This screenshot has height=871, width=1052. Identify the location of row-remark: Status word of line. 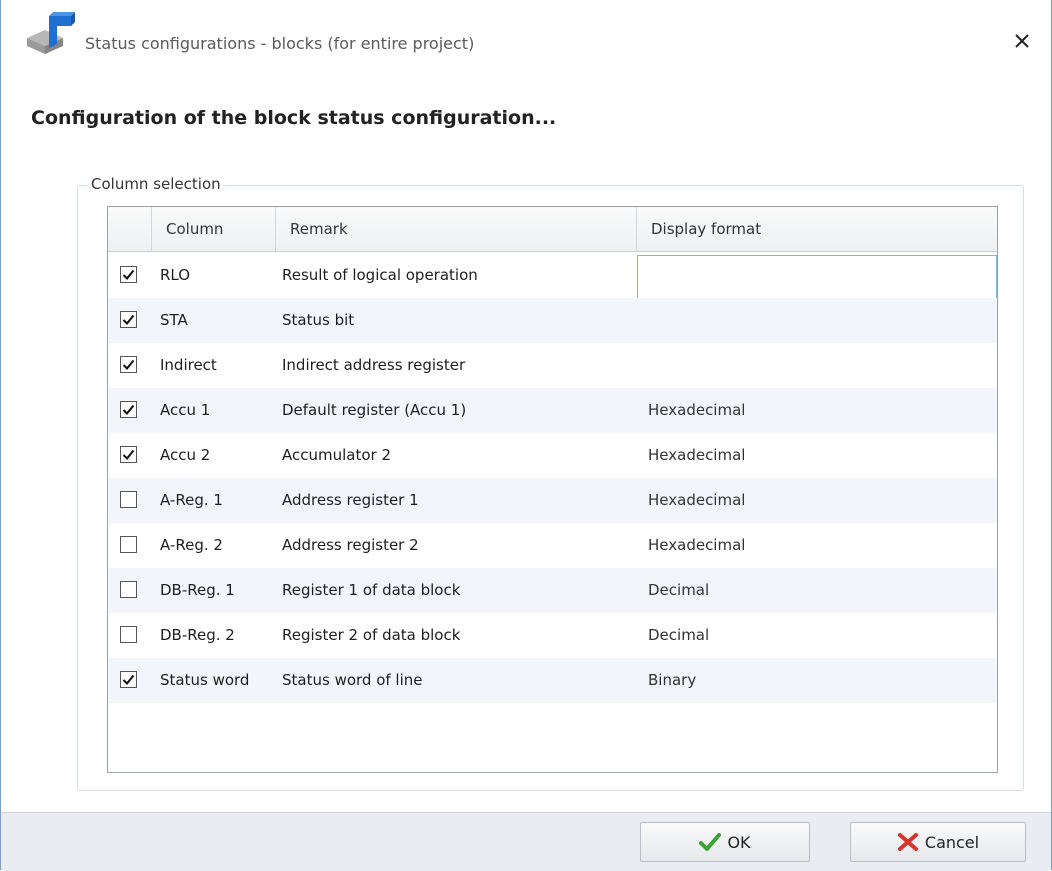
(352, 680).